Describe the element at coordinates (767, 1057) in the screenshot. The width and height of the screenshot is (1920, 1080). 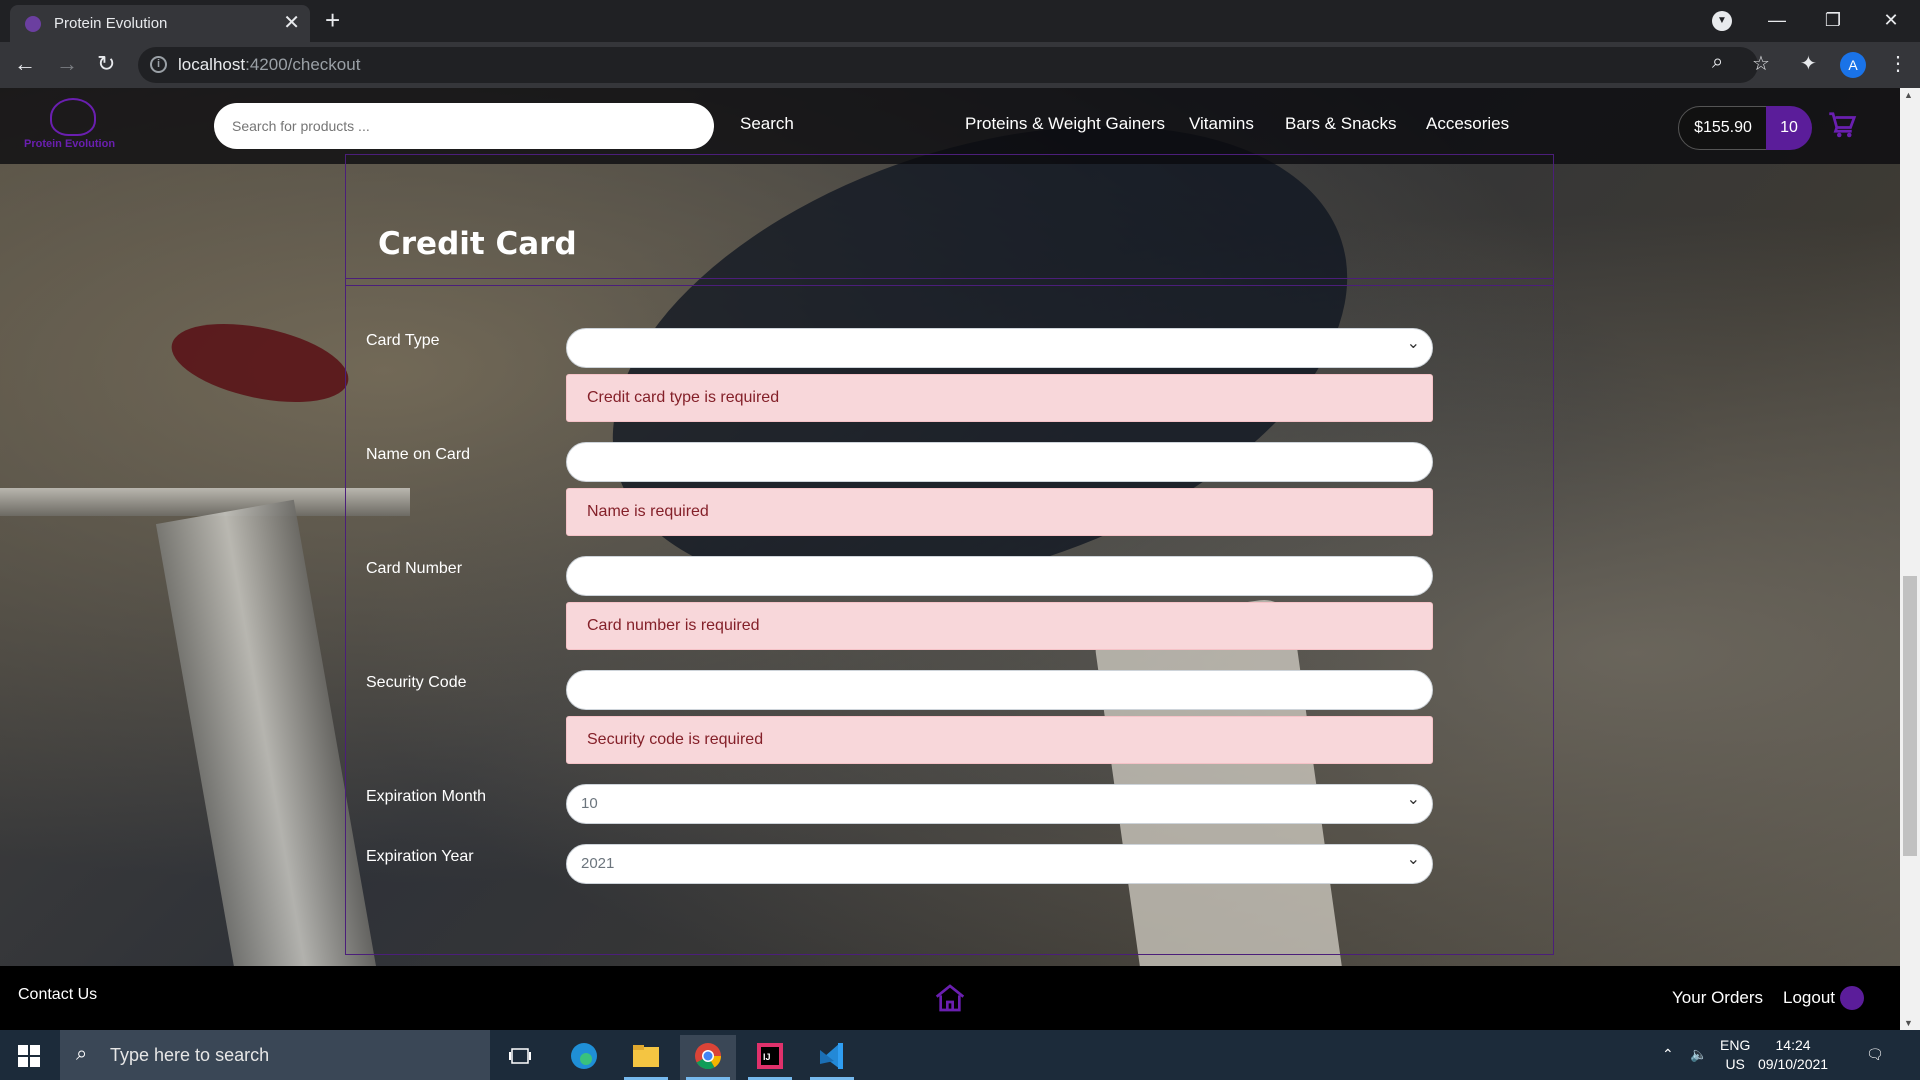
I see `svg-text: IJ` at that location.